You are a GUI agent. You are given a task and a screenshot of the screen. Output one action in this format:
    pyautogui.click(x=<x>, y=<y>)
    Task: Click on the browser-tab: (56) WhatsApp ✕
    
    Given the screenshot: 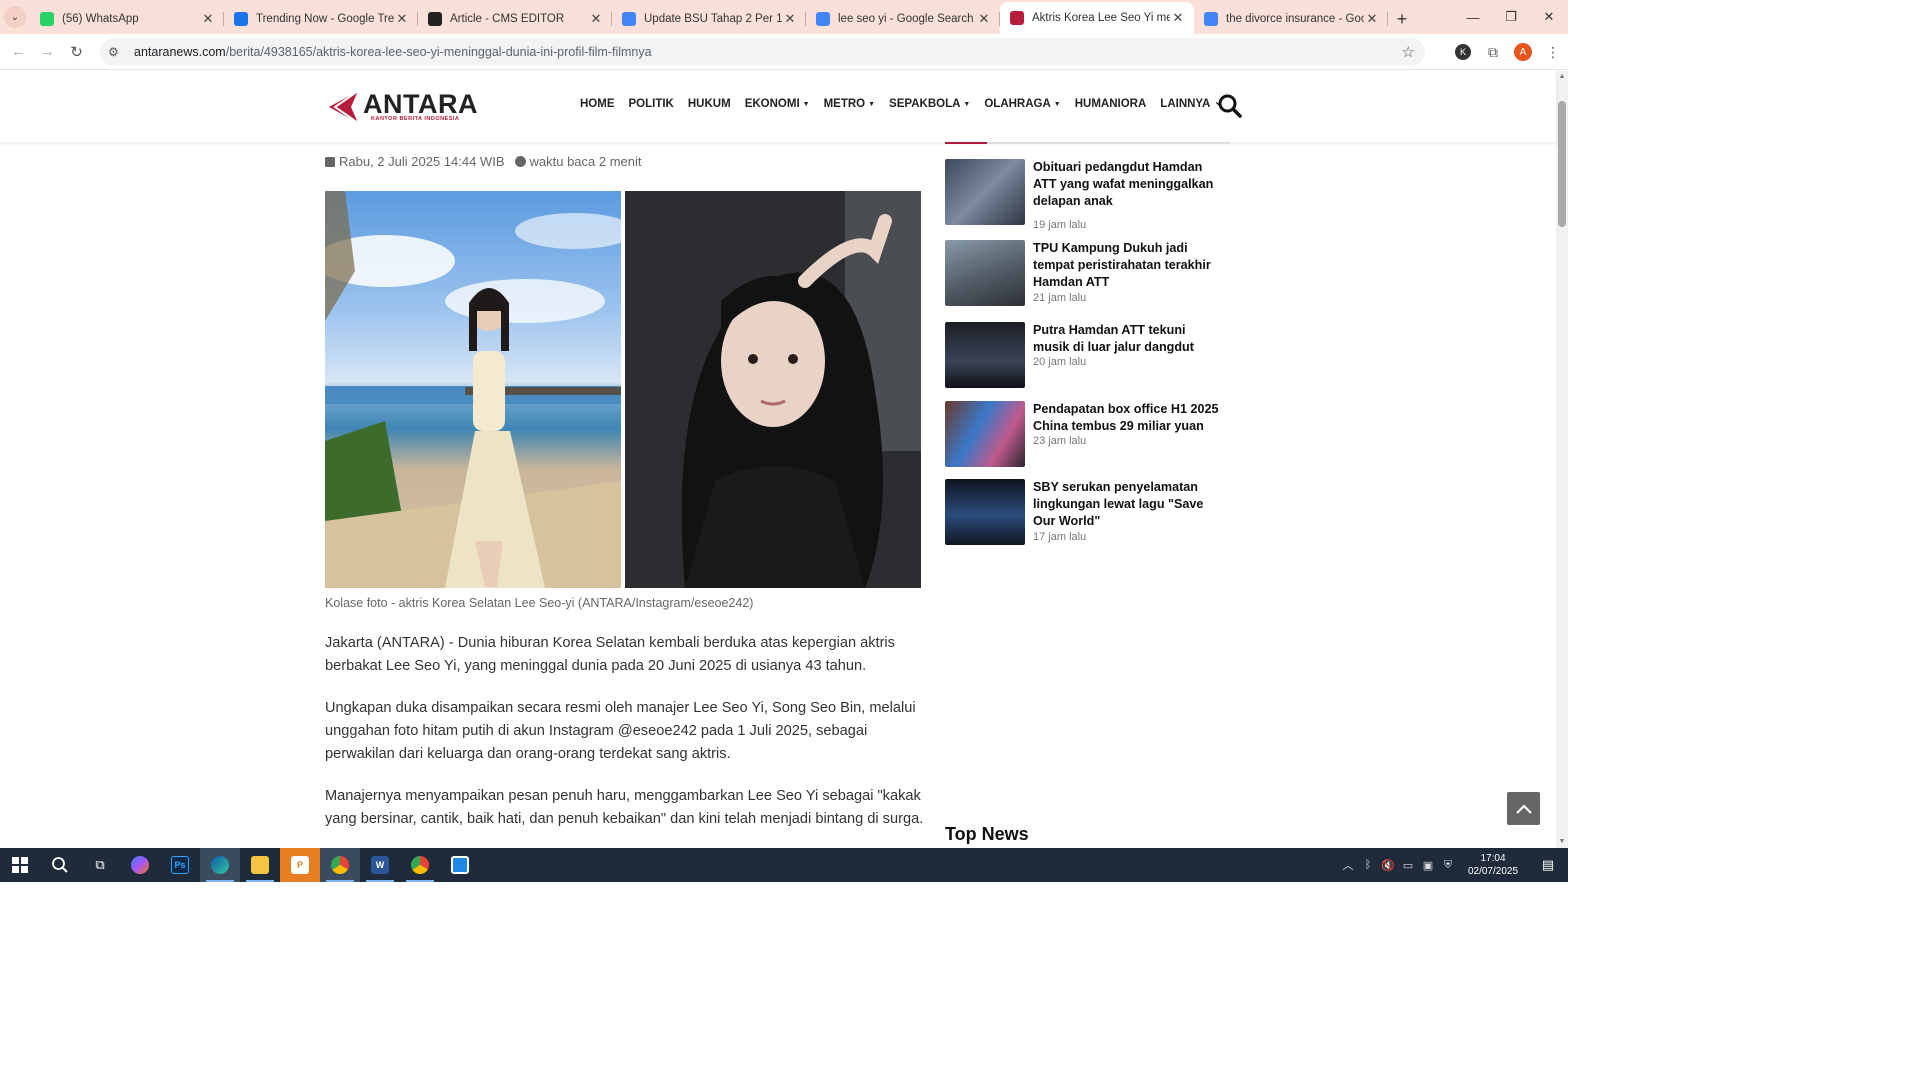 What is the action you would take?
    pyautogui.click(x=127, y=19)
    